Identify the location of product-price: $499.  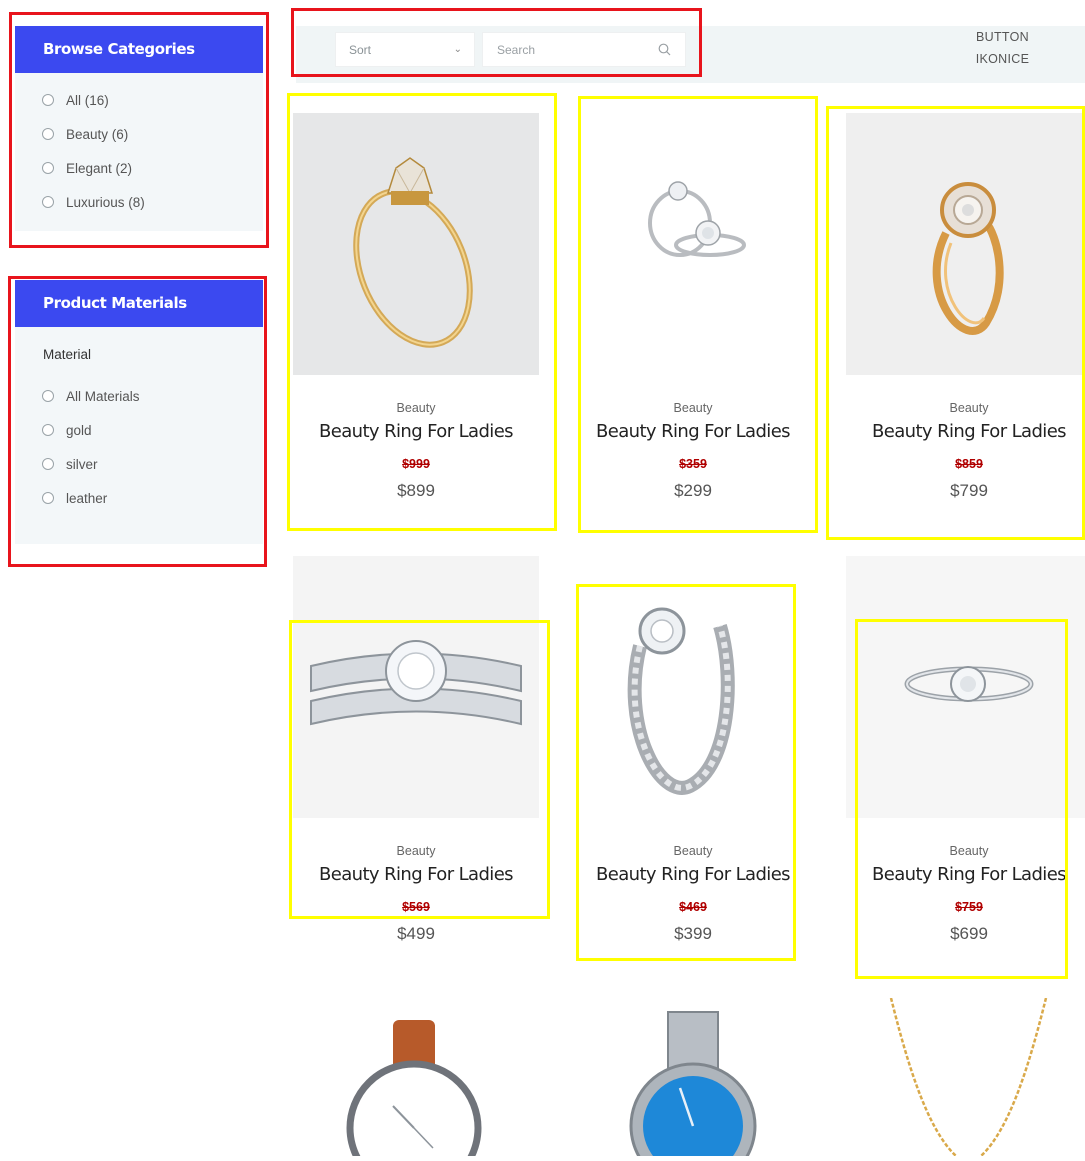
(416, 933).